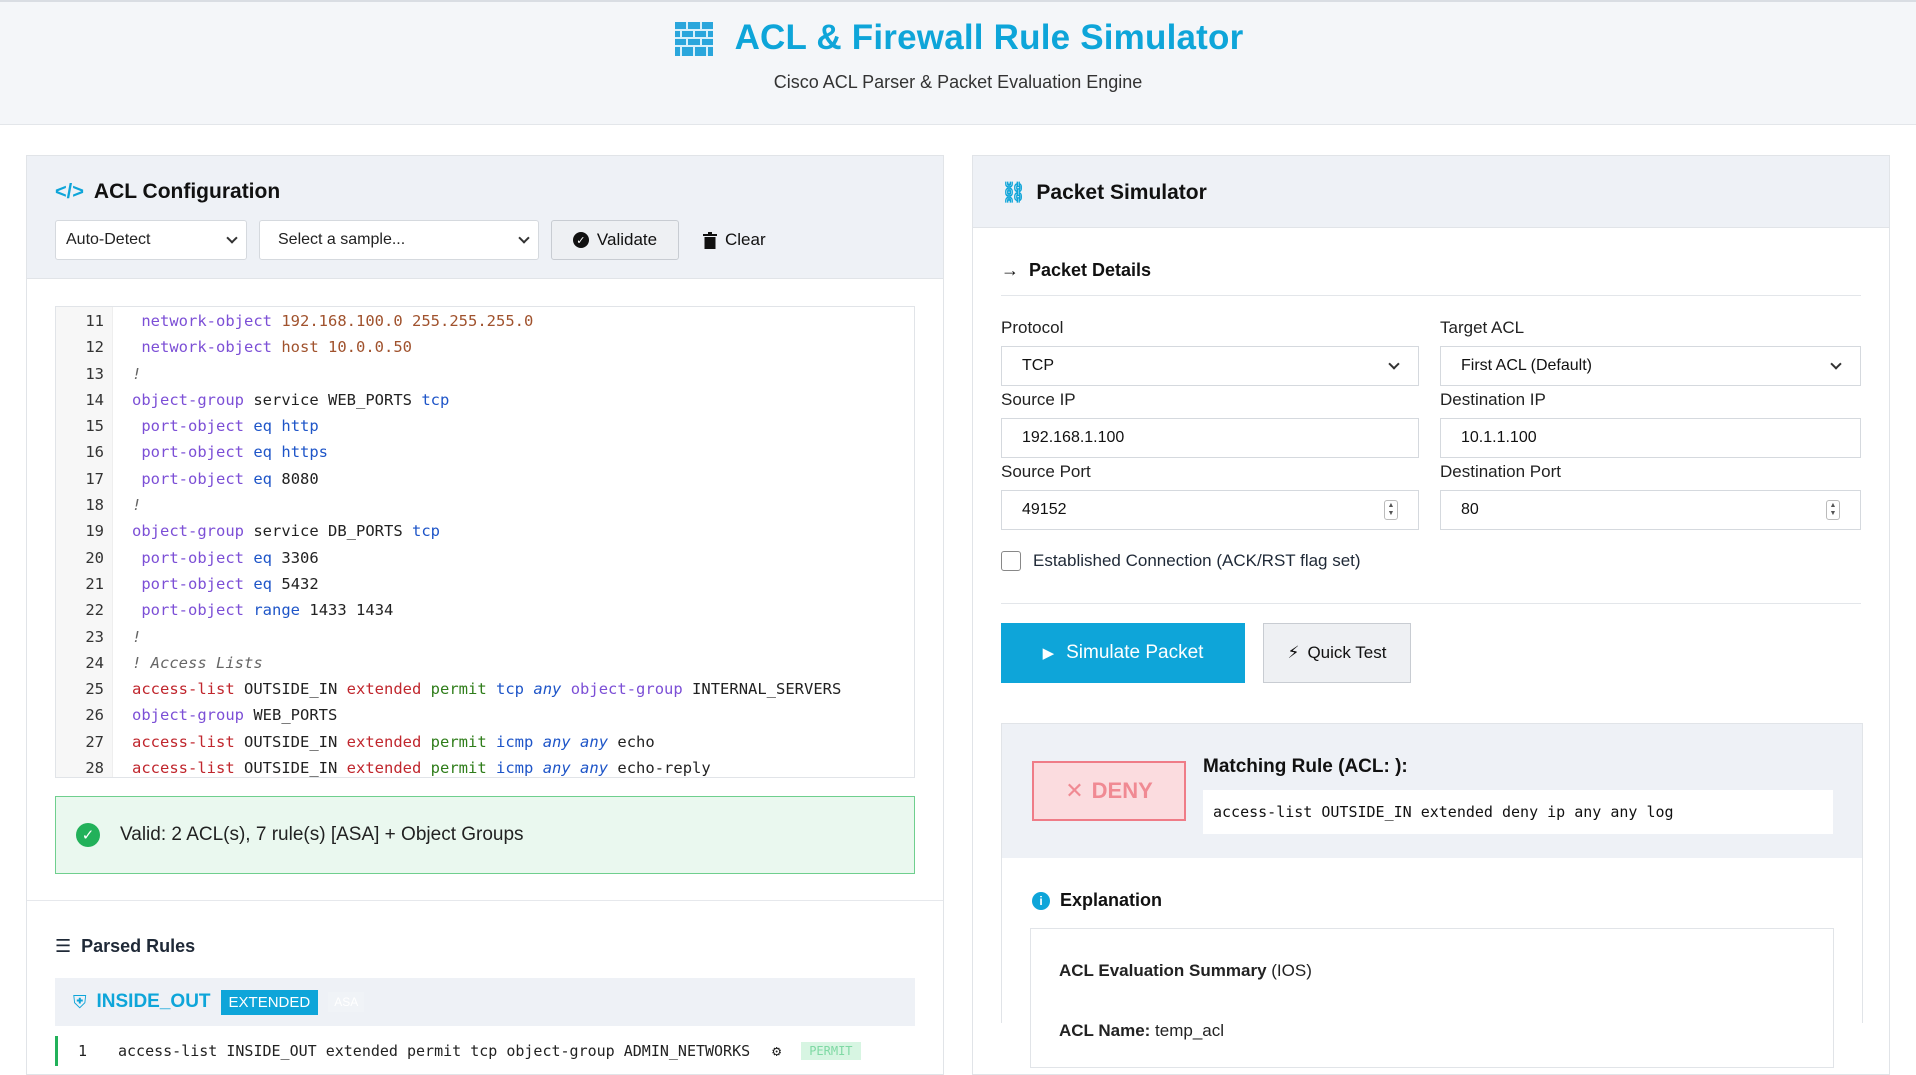 The image size is (1916, 1075). What do you see at coordinates (63, 946) in the screenshot?
I see `list-icon: ☰` at bounding box center [63, 946].